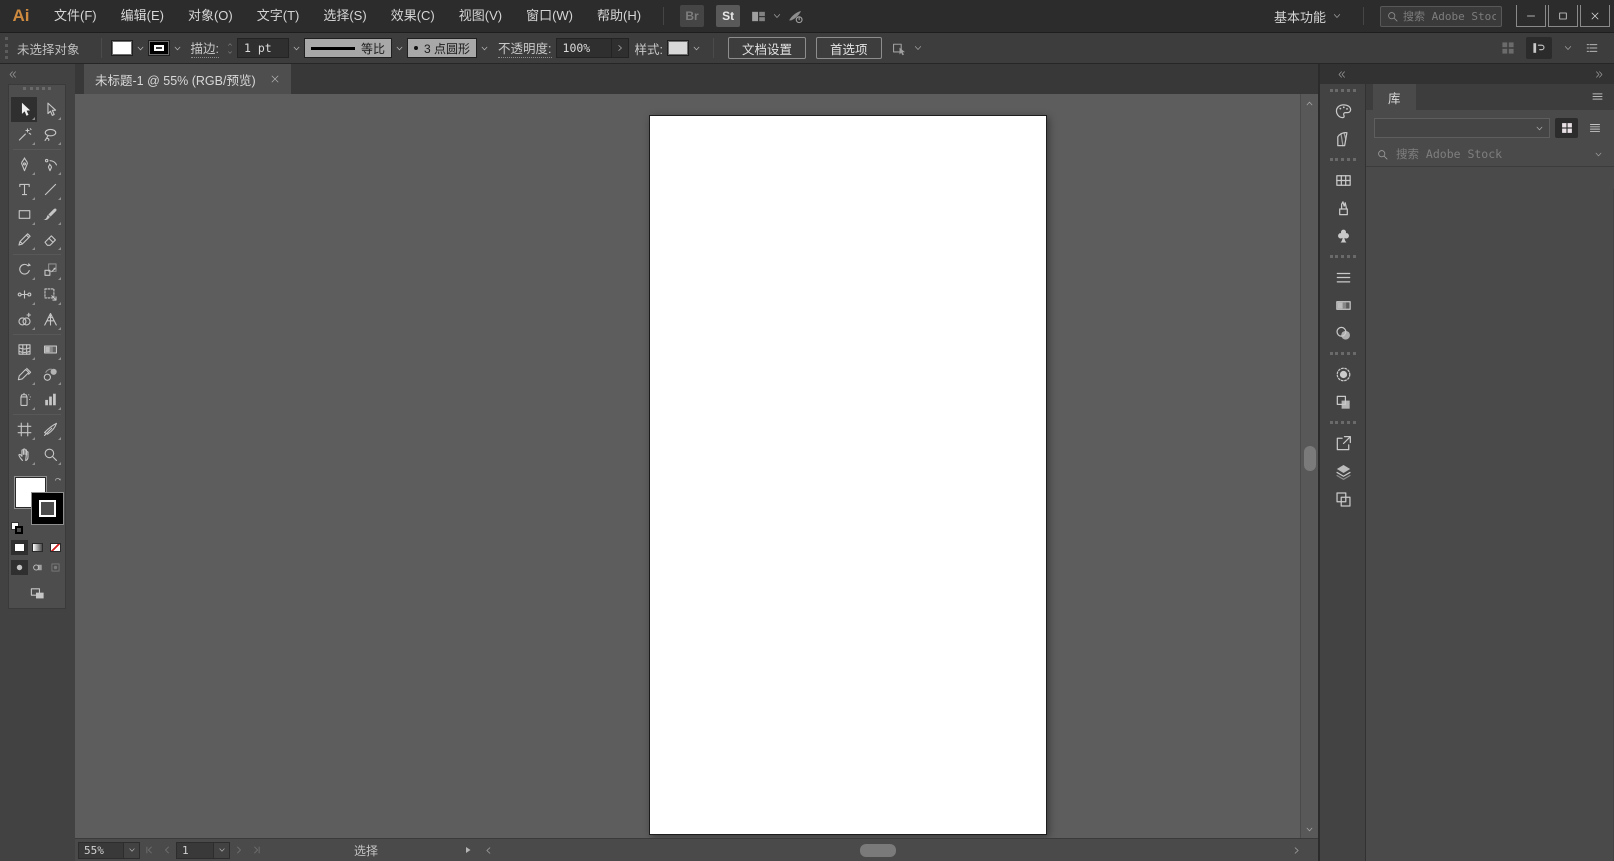 This screenshot has width=1614, height=861. What do you see at coordinates (1597, 96) in the screenshot?
I see `panel-menu-icon` at bounding box center [1597, 96].